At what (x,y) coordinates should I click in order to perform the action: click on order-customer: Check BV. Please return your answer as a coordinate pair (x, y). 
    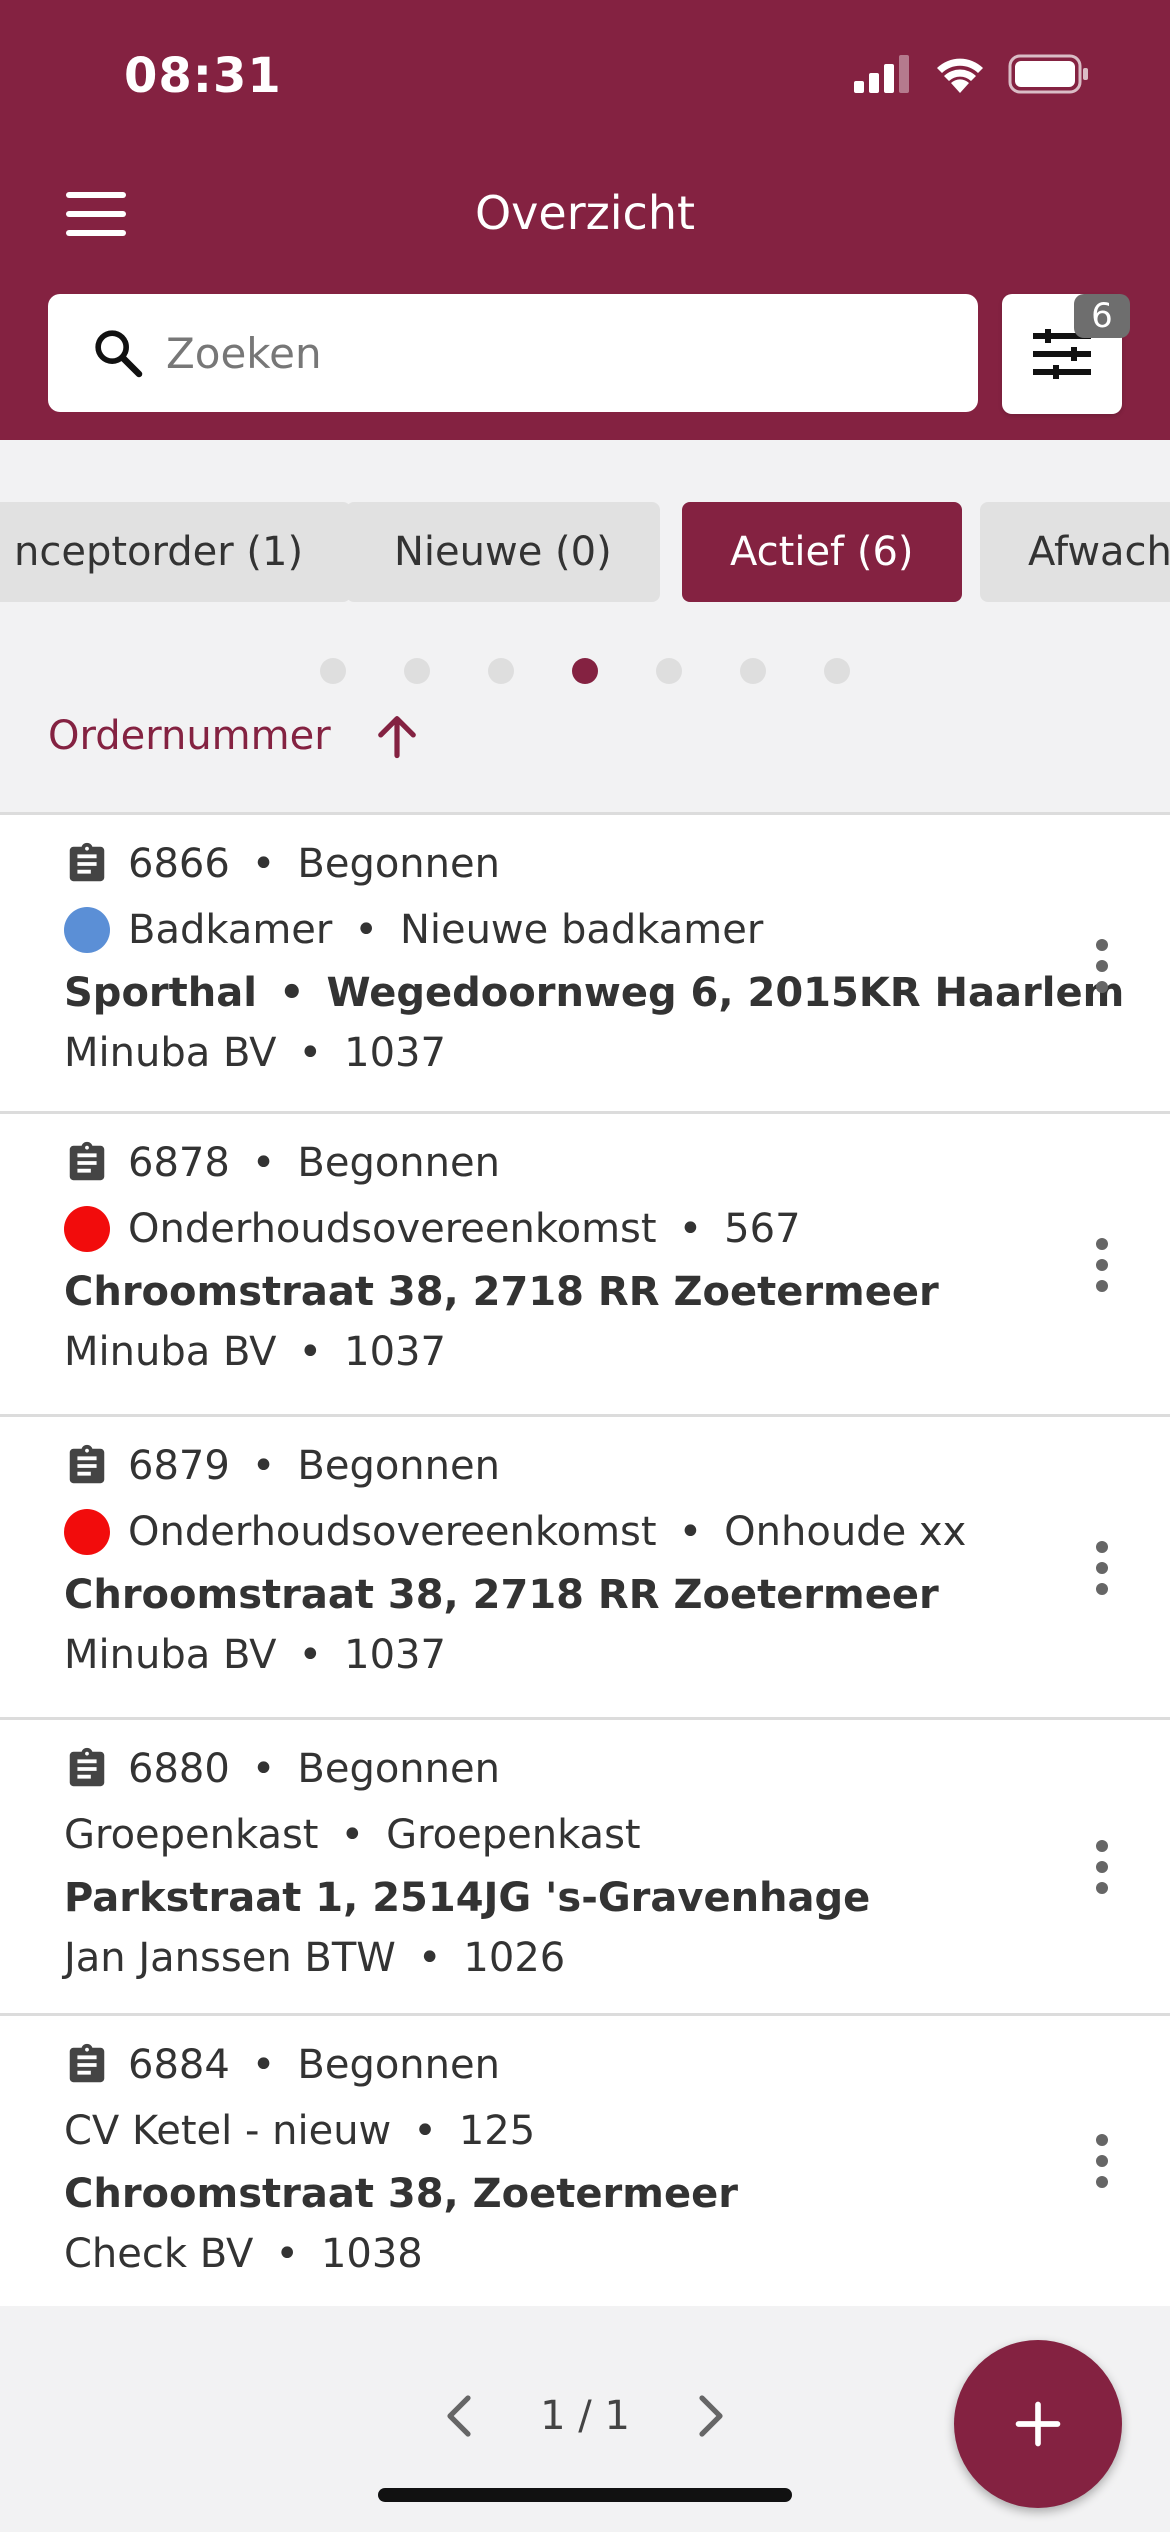
    Looking at the image, I should click on (159, 2254).